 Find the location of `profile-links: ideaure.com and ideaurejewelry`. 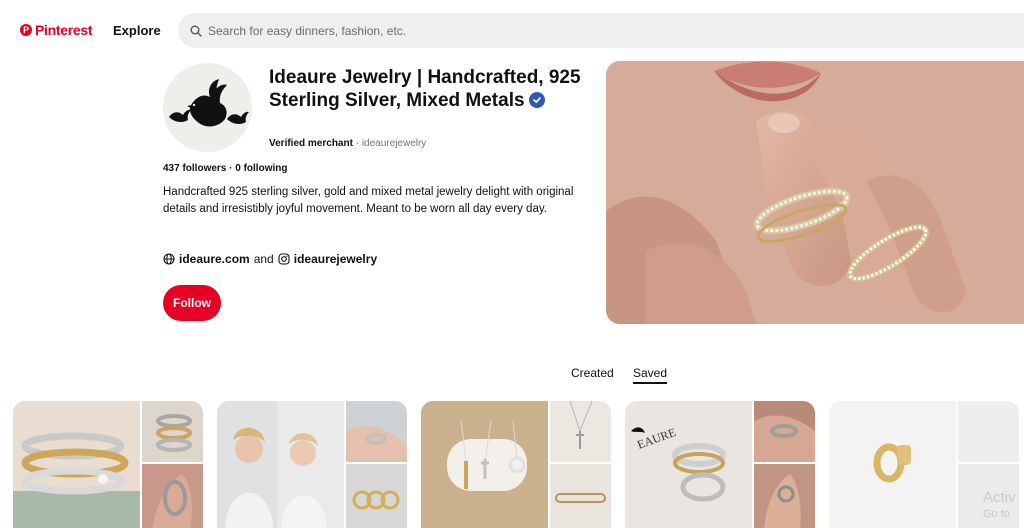

profile-links: ideaure.com and ideaurejewelry is located at coordinates (270, 259).